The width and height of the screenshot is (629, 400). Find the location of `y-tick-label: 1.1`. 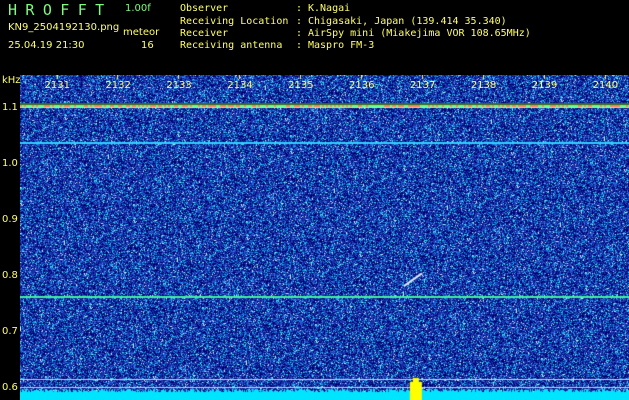

y-tick-label: 1.1 is located at coordinates (10, 107).